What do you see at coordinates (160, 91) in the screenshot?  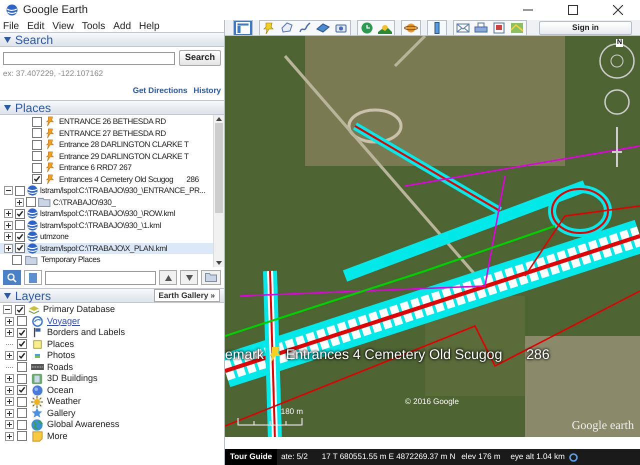 I see `link: Get Directions` at bounding box center [160, 91].